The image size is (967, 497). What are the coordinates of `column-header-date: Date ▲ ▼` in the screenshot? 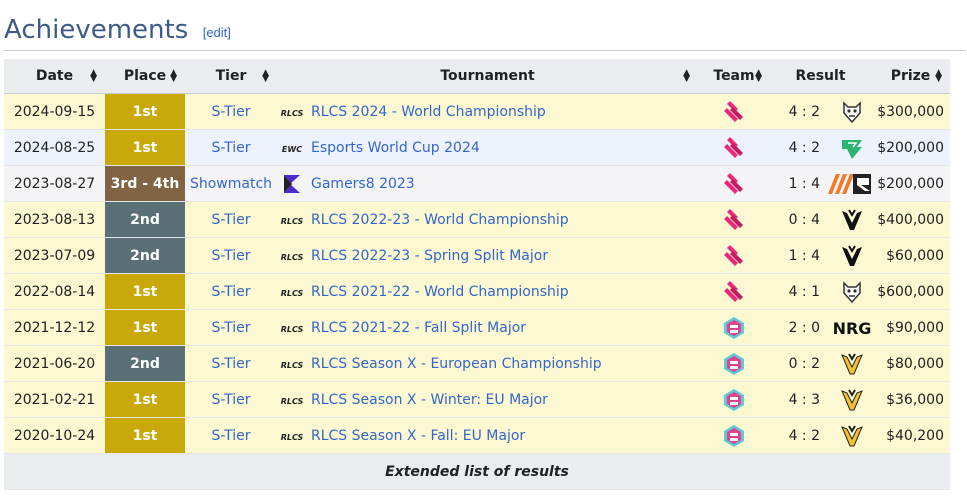 It's located at (54, 76).